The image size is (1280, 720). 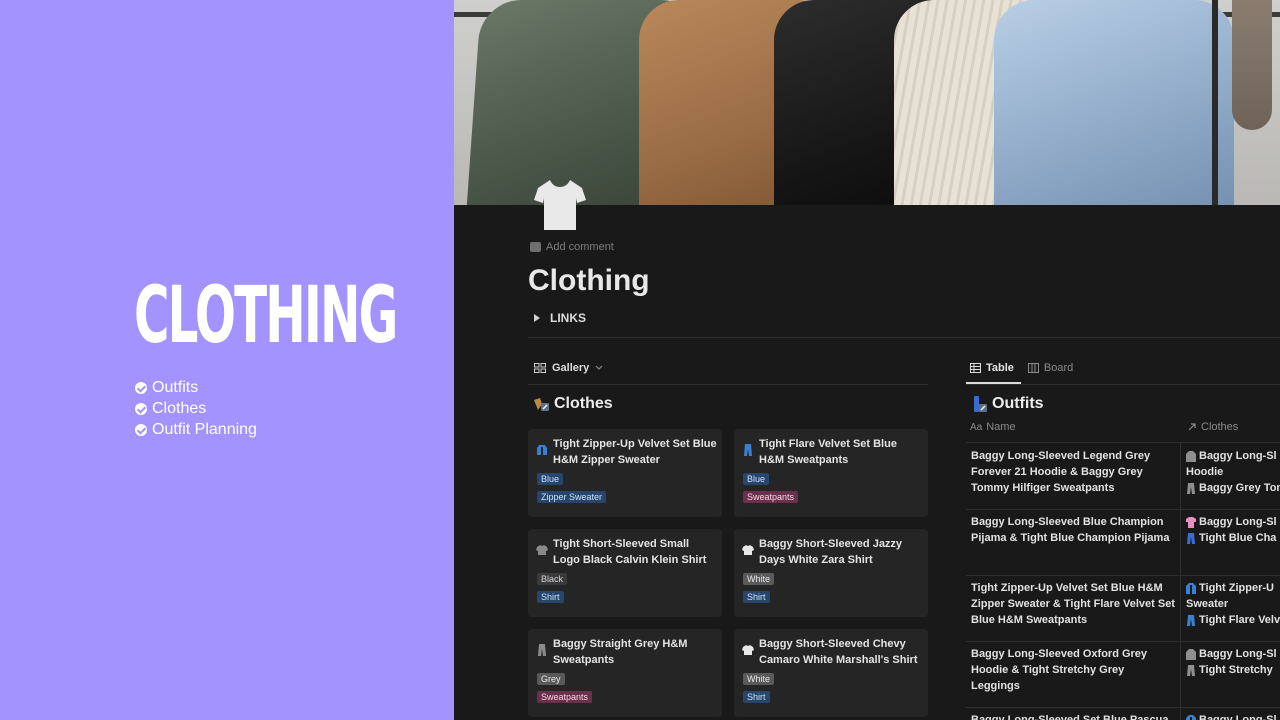 I want to click on table-row-clothes: Tight Zipper-U Sweater Tight Flare Velv, so click(x=1233, y=604).